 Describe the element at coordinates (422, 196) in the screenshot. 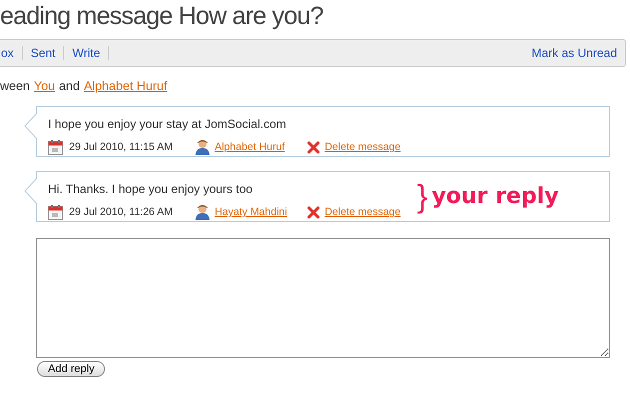

I see `annotation-brace: }` at that location.